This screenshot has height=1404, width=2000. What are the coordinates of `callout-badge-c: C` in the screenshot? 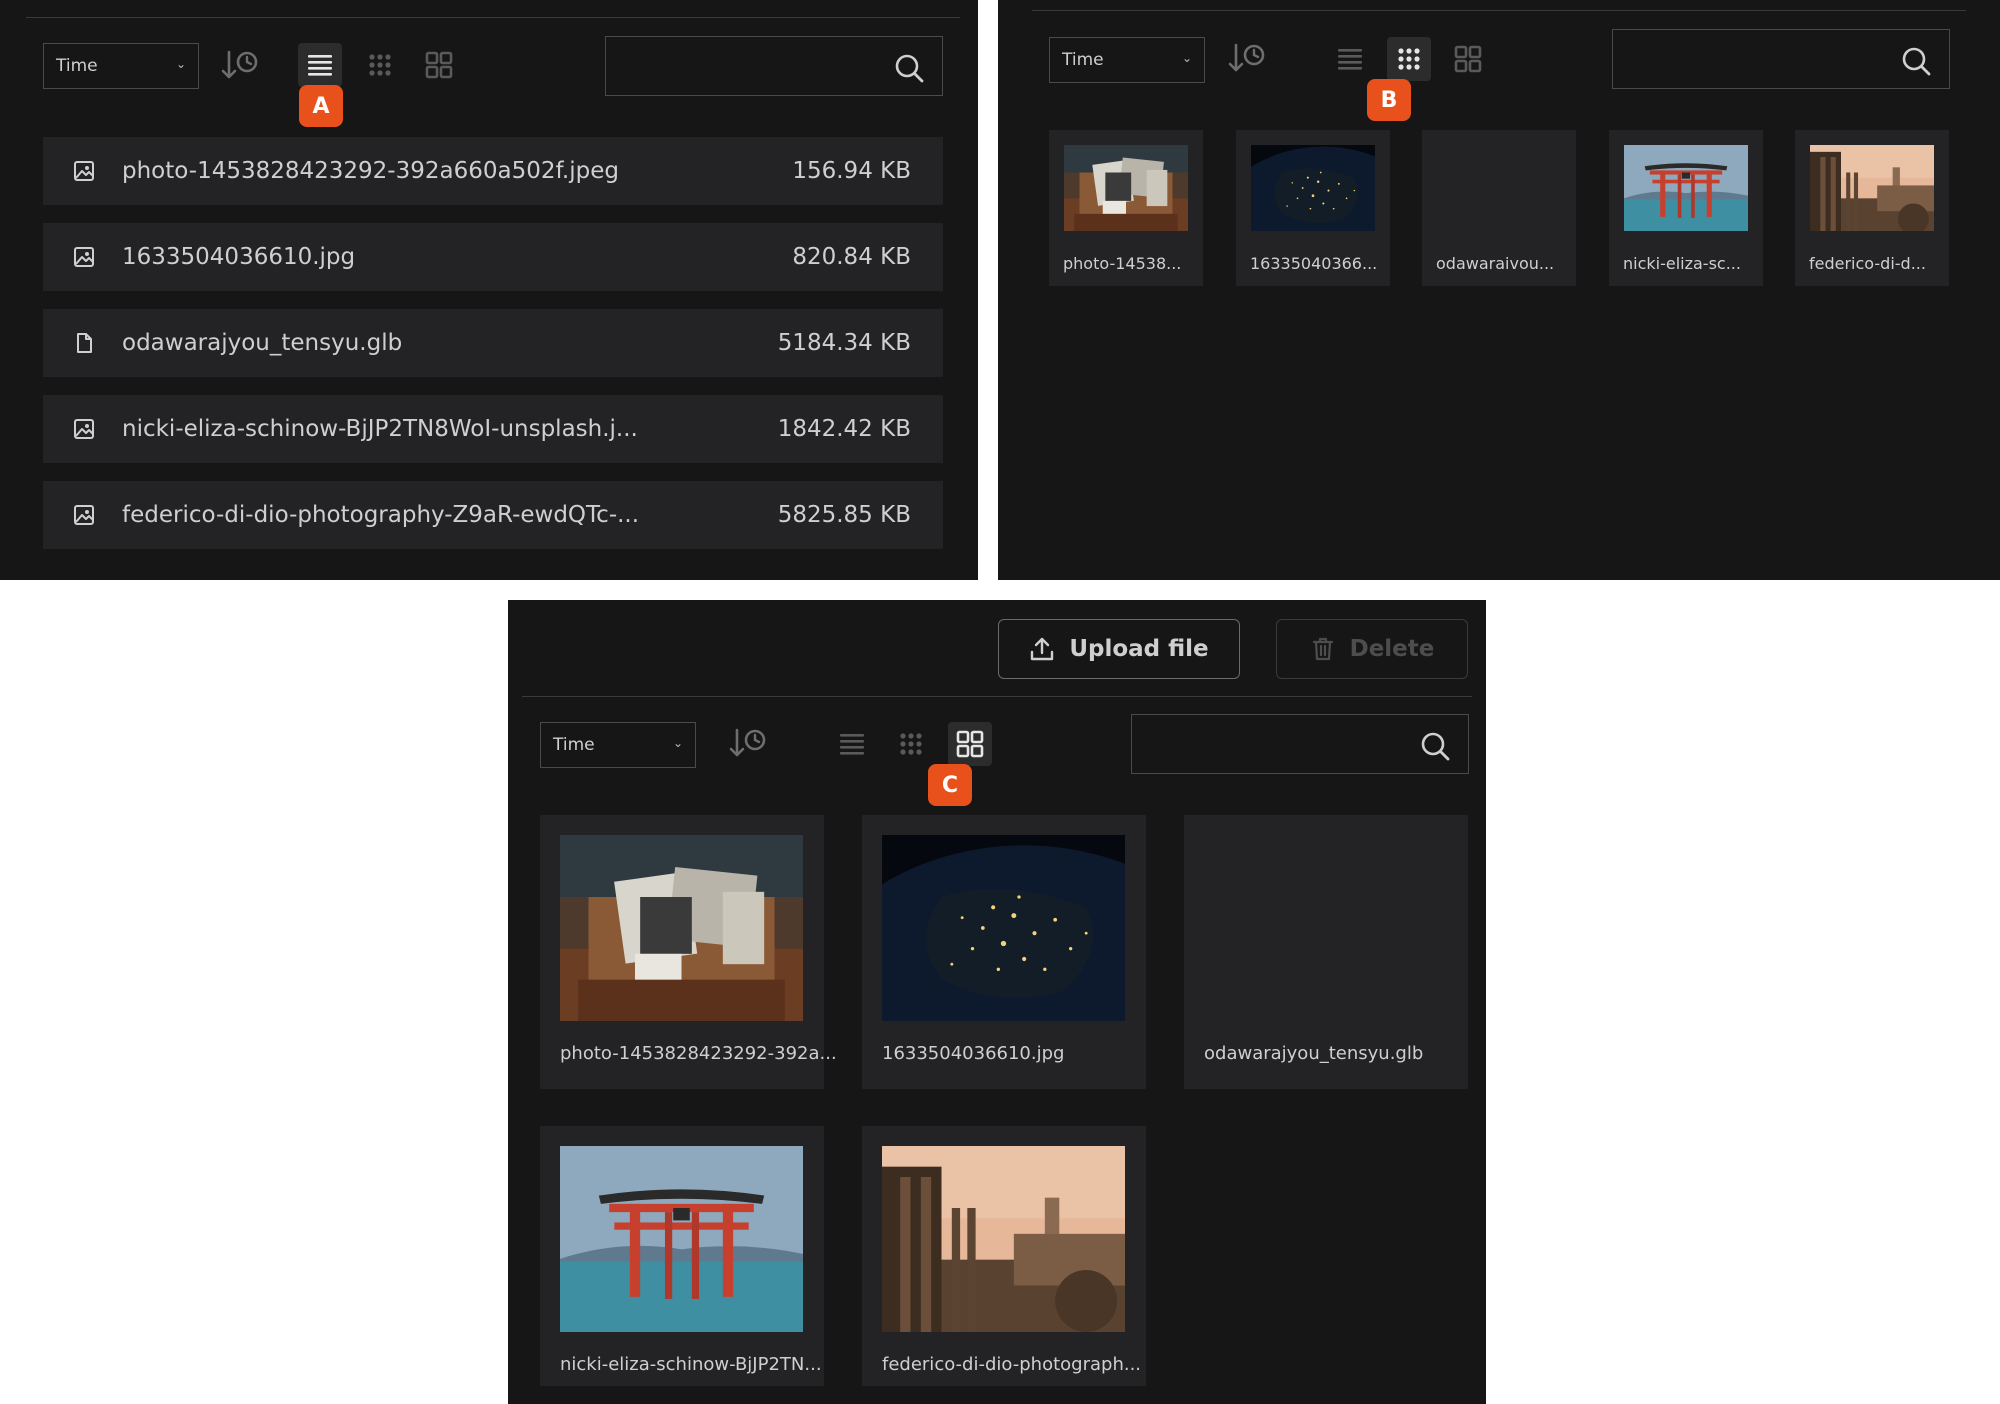 It's located at (950, 785).